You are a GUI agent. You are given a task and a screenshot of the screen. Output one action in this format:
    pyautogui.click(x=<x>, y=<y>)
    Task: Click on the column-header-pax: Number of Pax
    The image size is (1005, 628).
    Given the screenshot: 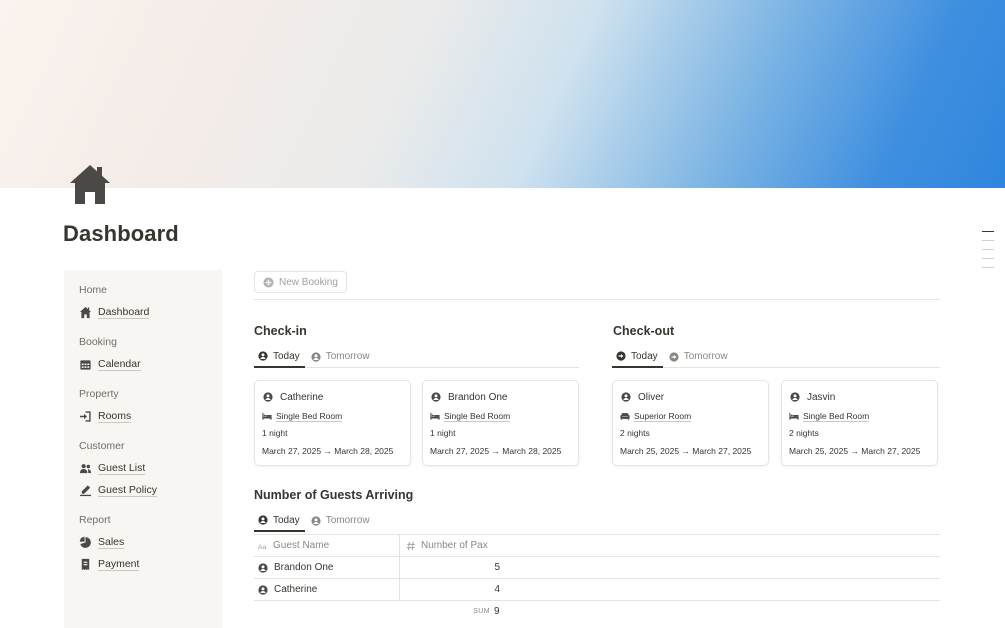 What is the action you would take?
    pyautogui.click(x=500, y=545)
    